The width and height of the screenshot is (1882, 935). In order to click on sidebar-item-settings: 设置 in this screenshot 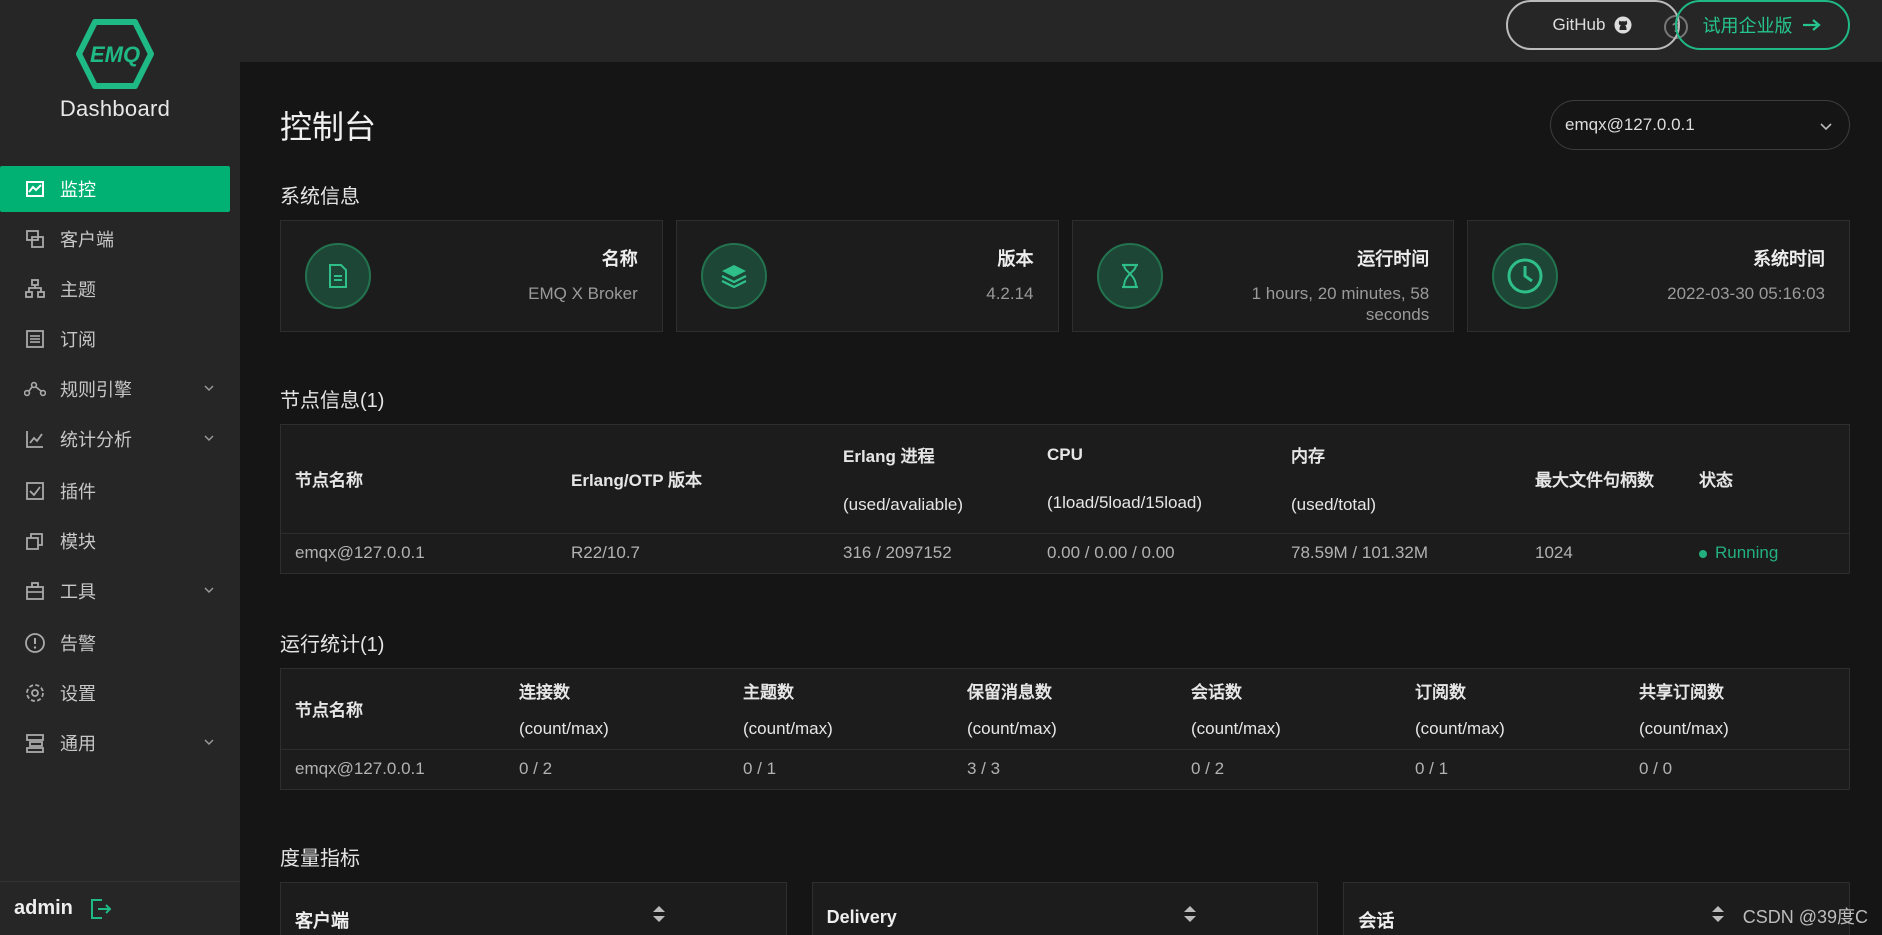, I will do `click(120, 693)`.